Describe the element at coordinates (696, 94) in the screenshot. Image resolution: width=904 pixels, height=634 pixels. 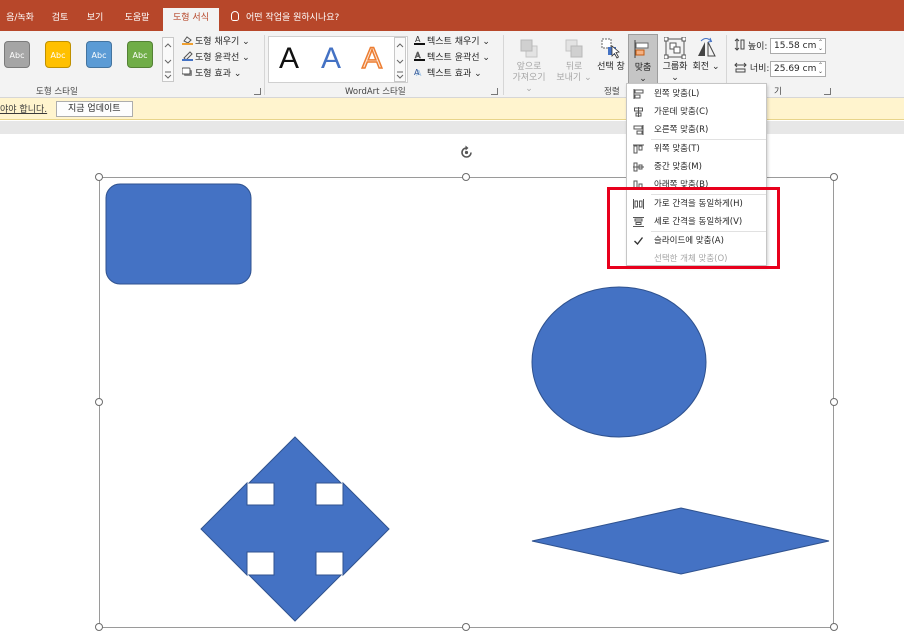
I see `menu-item-align-left: 왼쪽 맞춤(L)` at that location.